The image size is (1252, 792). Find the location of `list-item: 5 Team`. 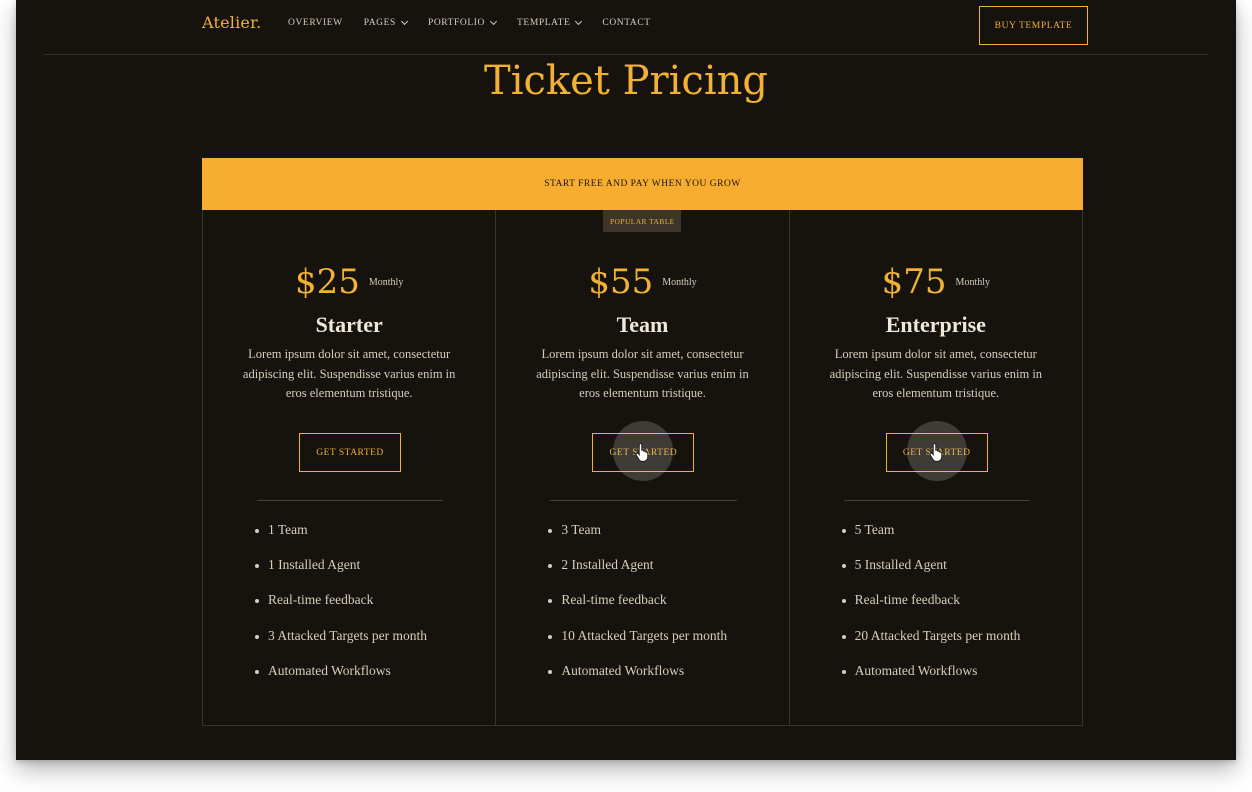

list-item: 5 Team is located at coordinates (931, 539).